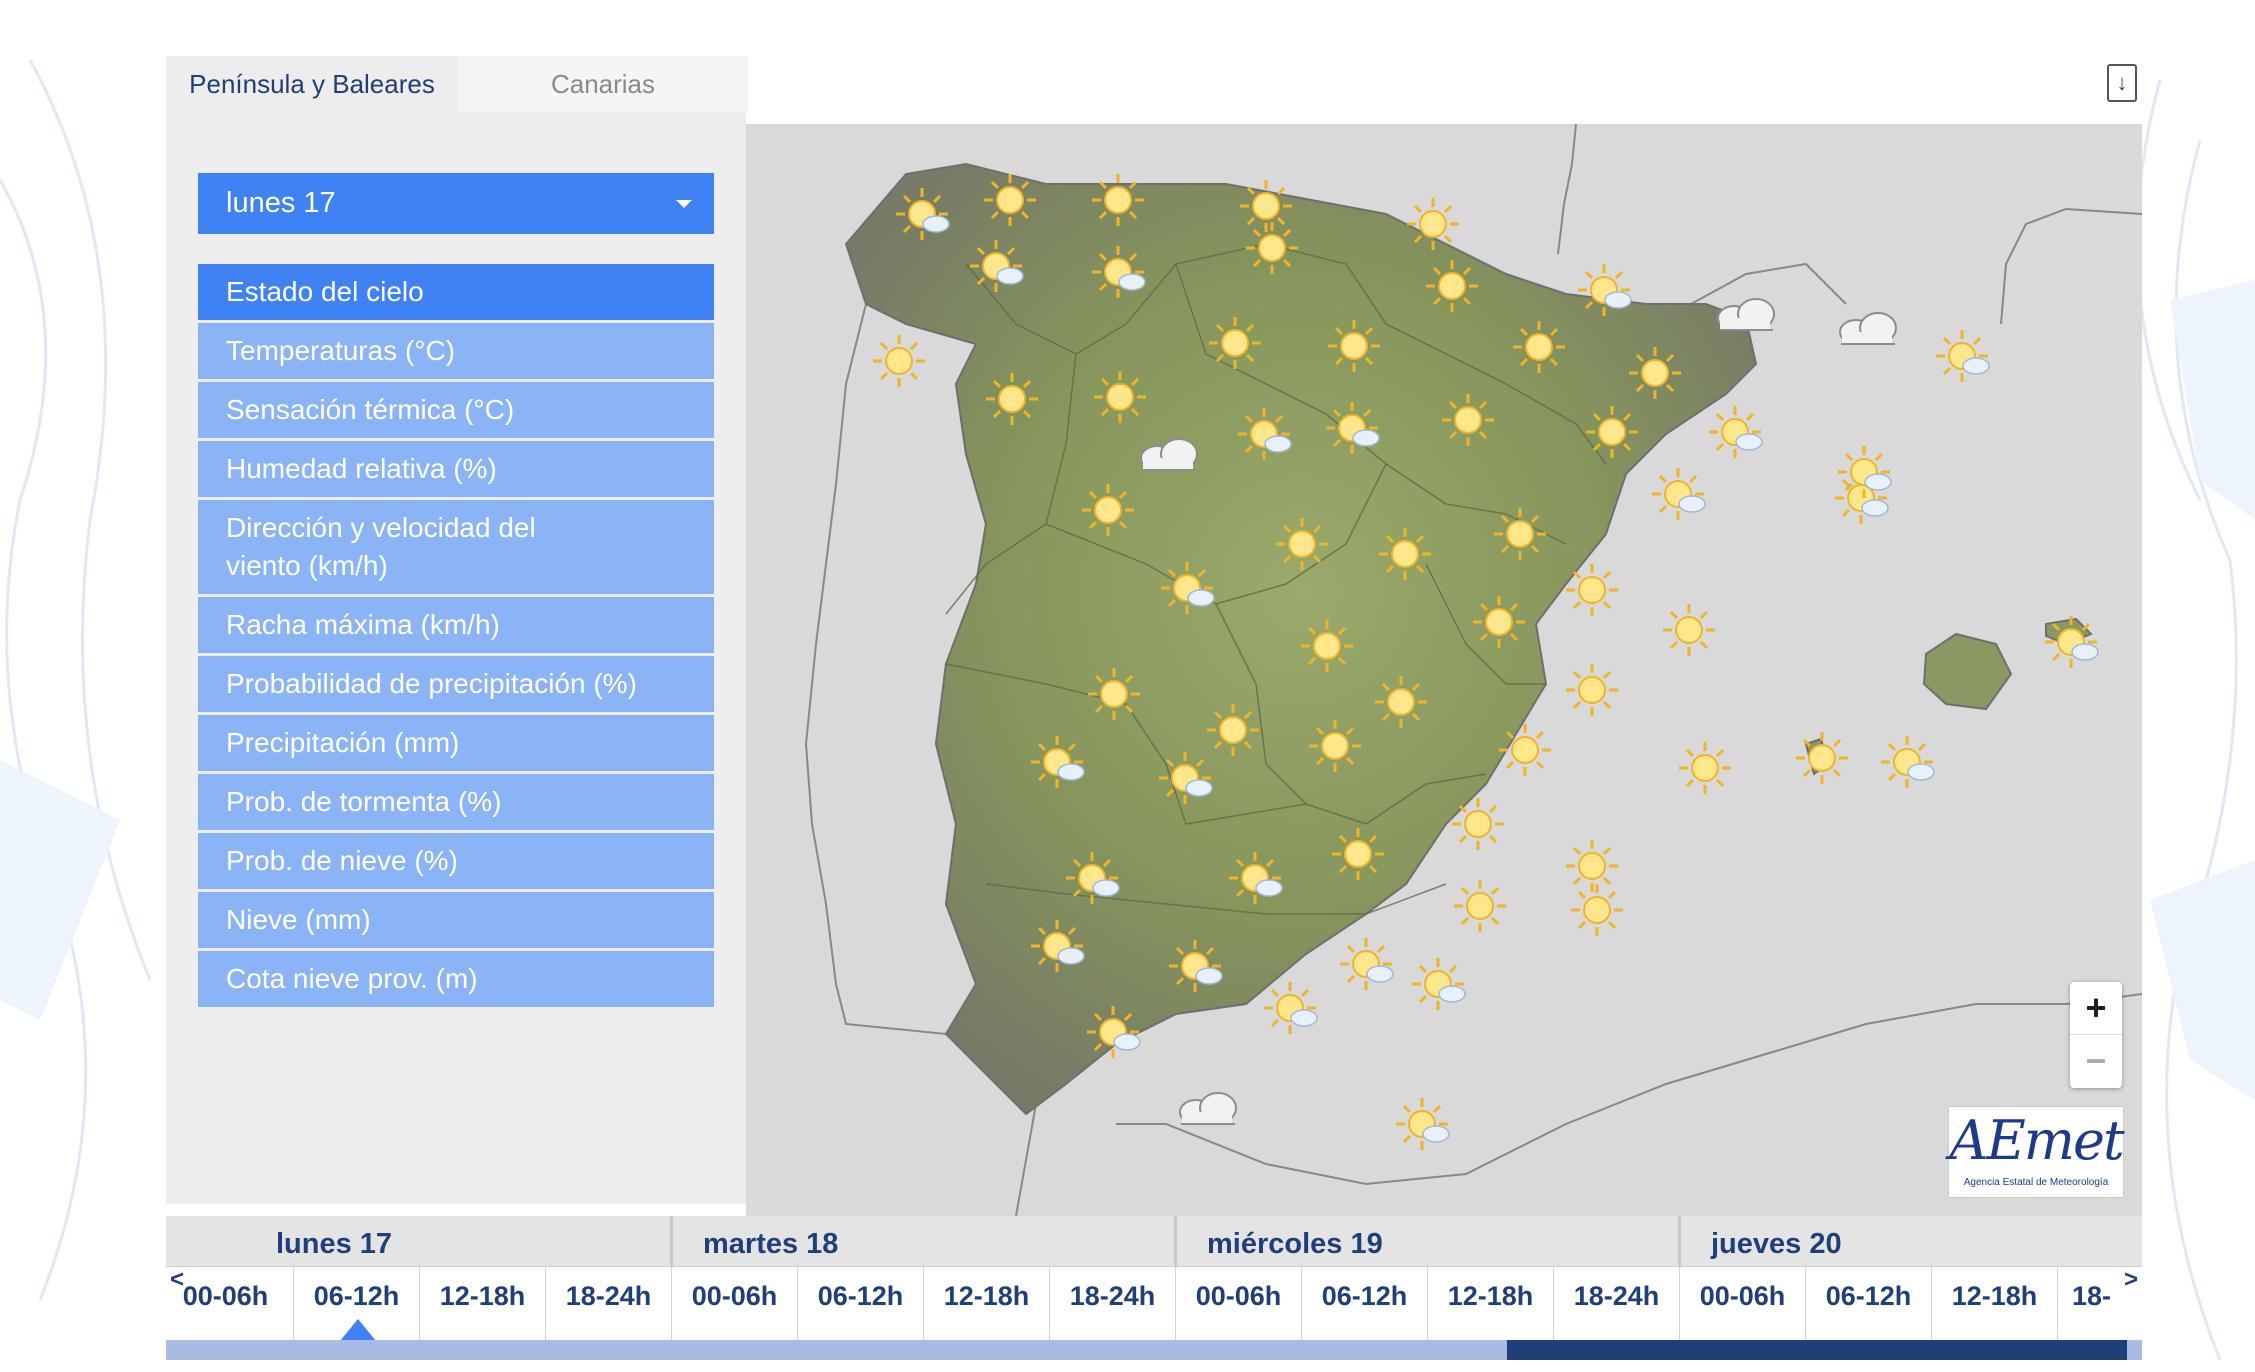  I want to click on timeline-day: lunes 17, so click(334, 1244).